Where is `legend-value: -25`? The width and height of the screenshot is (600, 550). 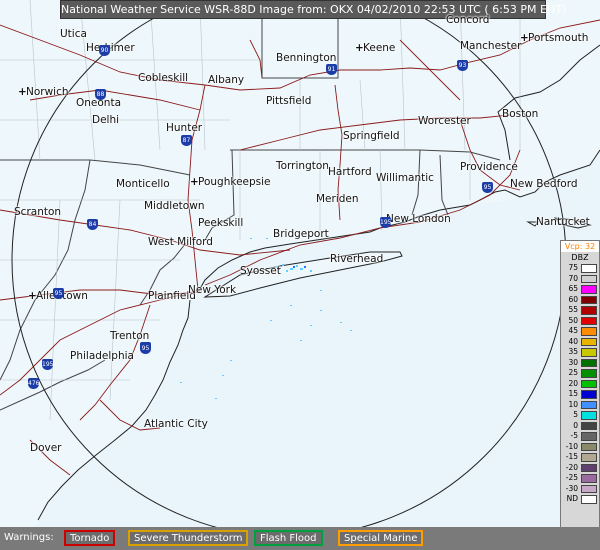
legend-value: -25 is located at coordinates (571, 477).